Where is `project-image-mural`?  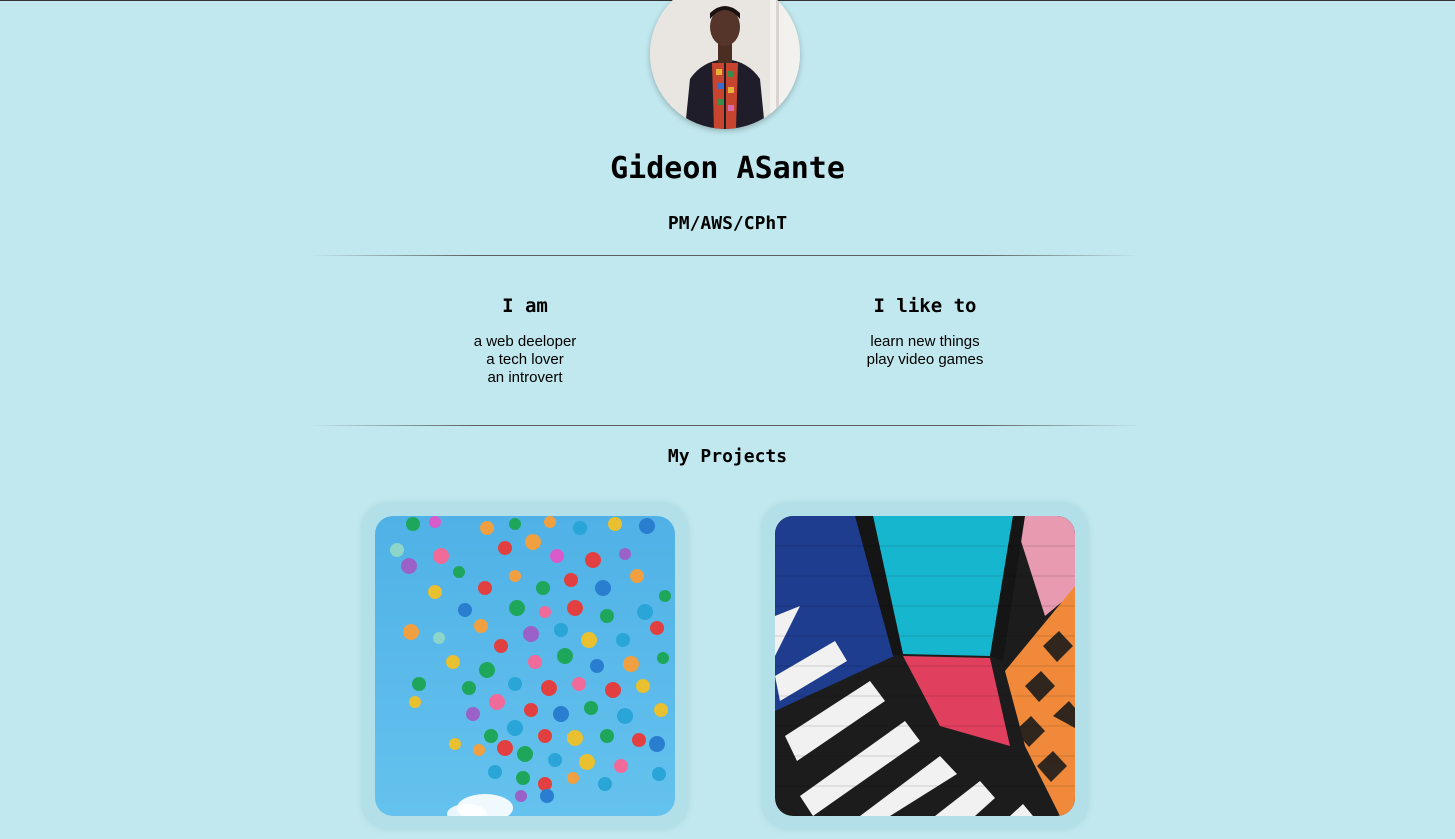 project-image-mural is located at coordinates (925, 666).